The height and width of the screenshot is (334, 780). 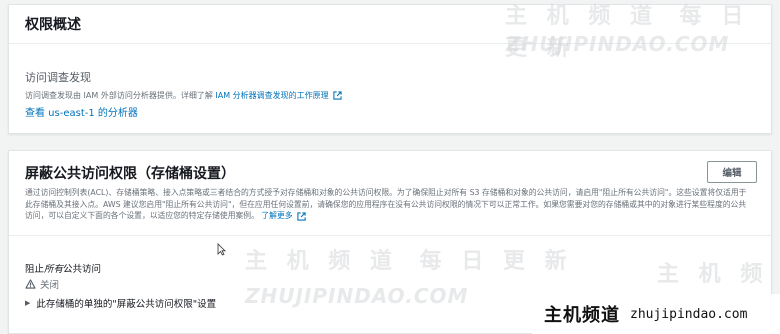 I want to click on block-all-status: 关闭, so click(x=42, y=284).